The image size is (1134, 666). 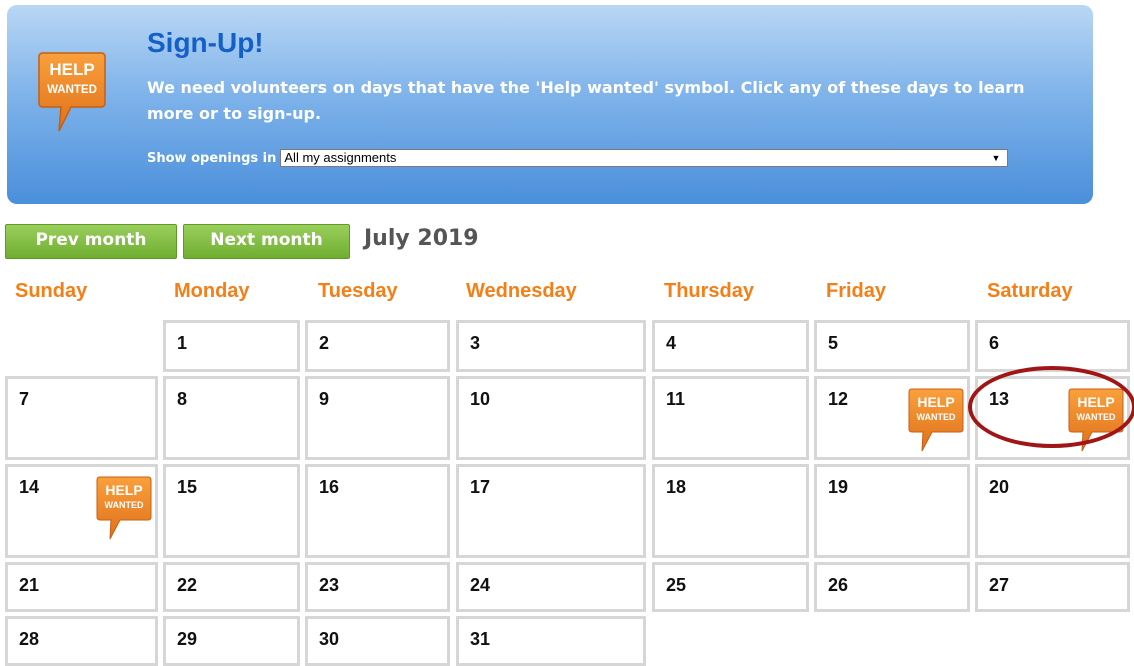 What do you see at coordinates (551, 641) in the screenshot?
I see `calendar-day-31: 31` at bounding box center [551, 641].